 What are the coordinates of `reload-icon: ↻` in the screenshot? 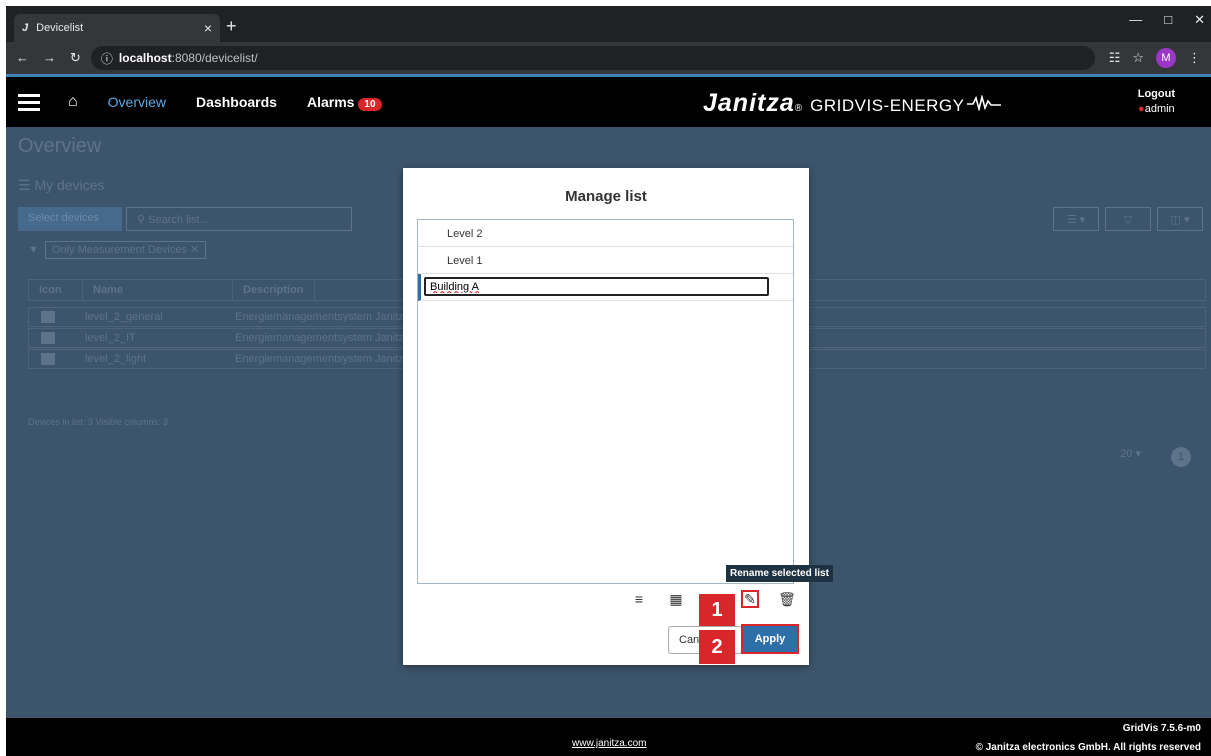 It's located at (75, 58).